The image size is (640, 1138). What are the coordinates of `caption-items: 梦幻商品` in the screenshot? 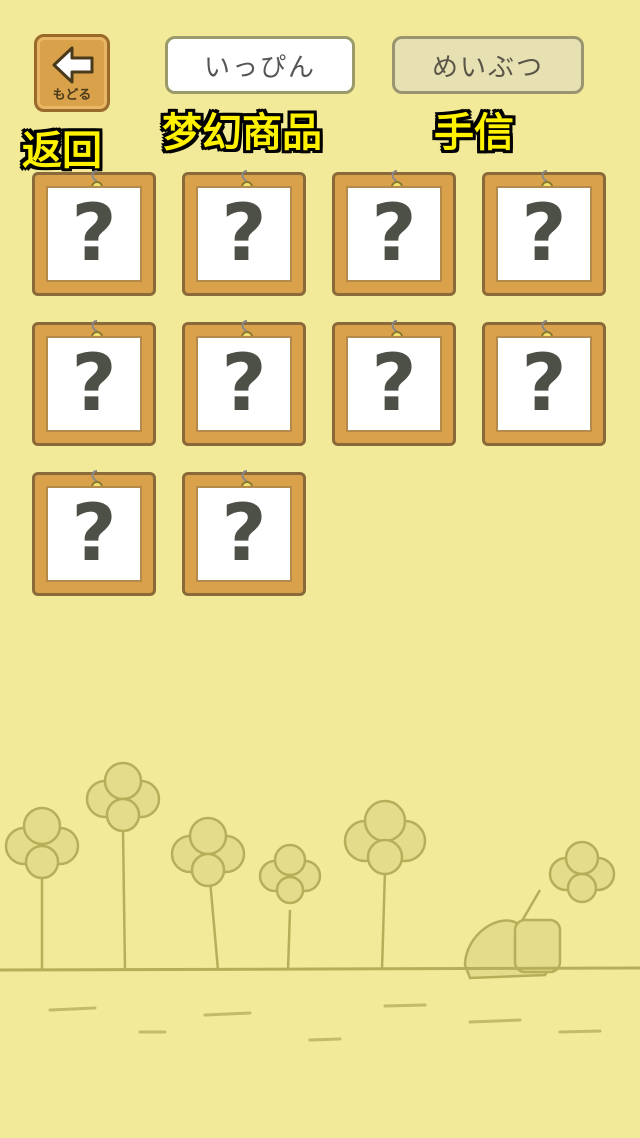 It's located at (242, 133).